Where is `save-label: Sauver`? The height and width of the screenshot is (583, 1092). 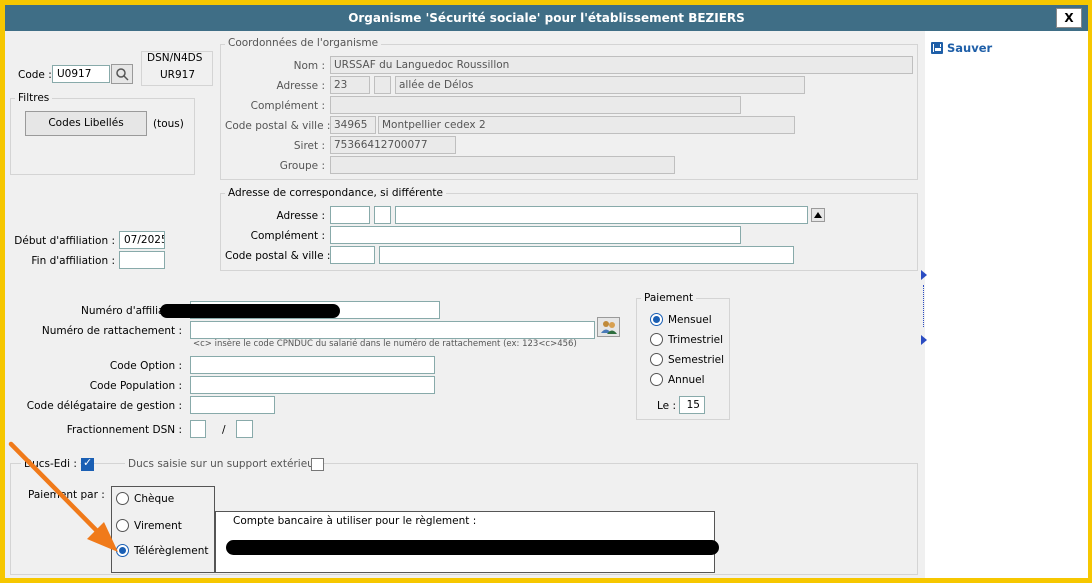 save-label: Sauver is located at coordinates (970, 48).